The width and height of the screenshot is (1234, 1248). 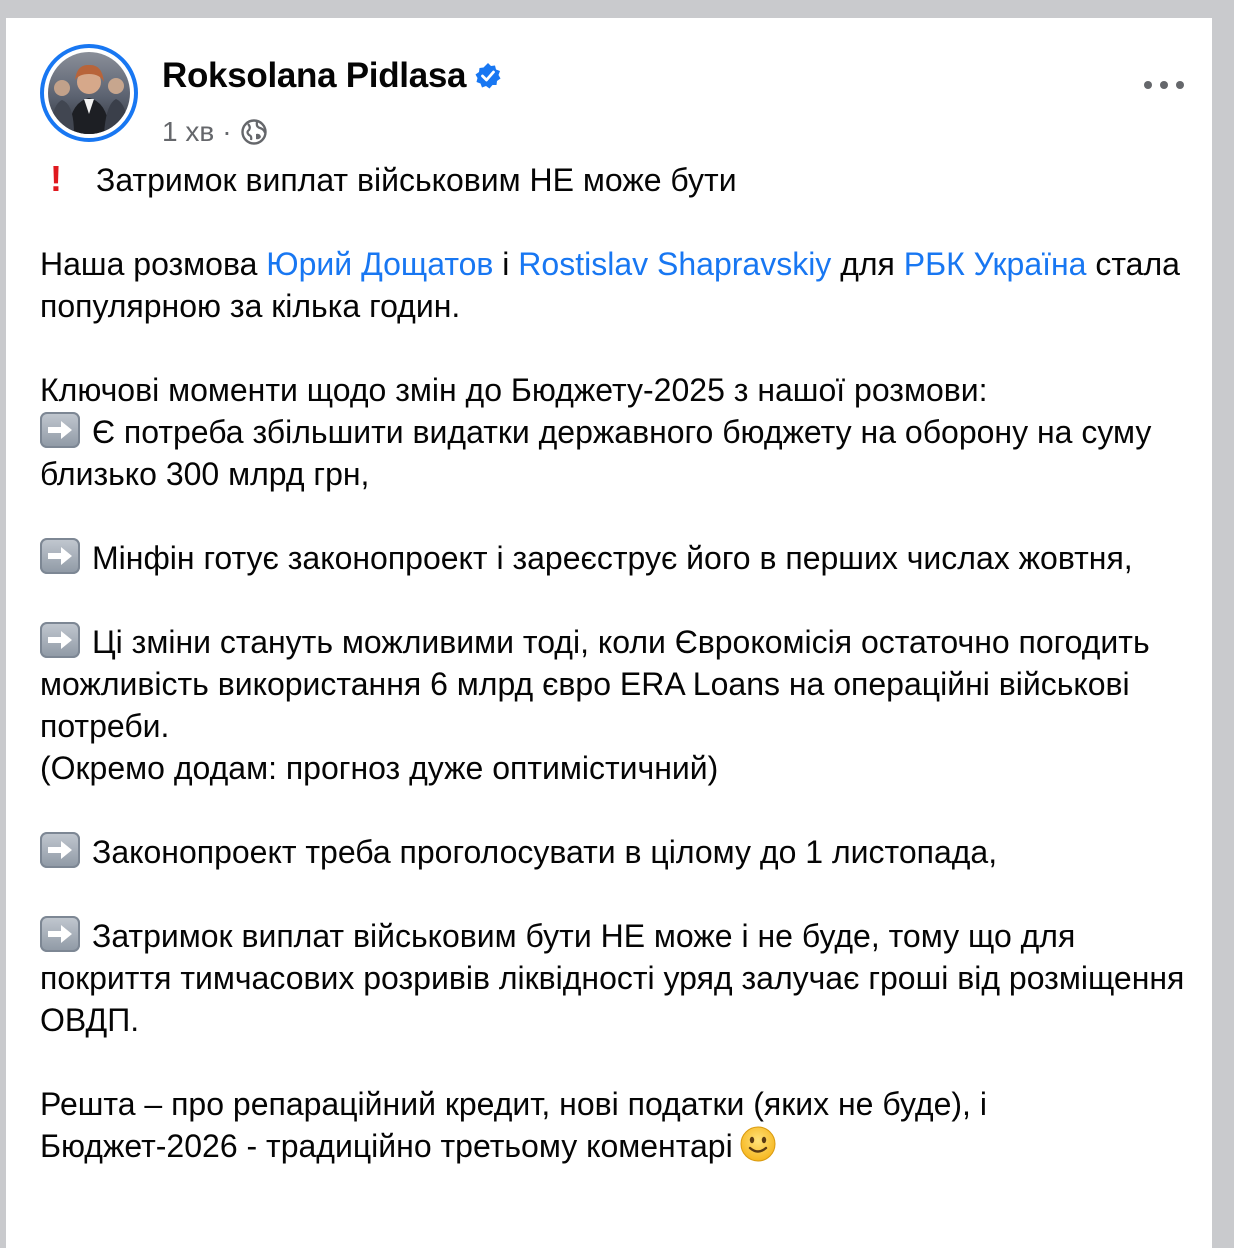 I want to click on globe-icon, so click(x=254, y=132).